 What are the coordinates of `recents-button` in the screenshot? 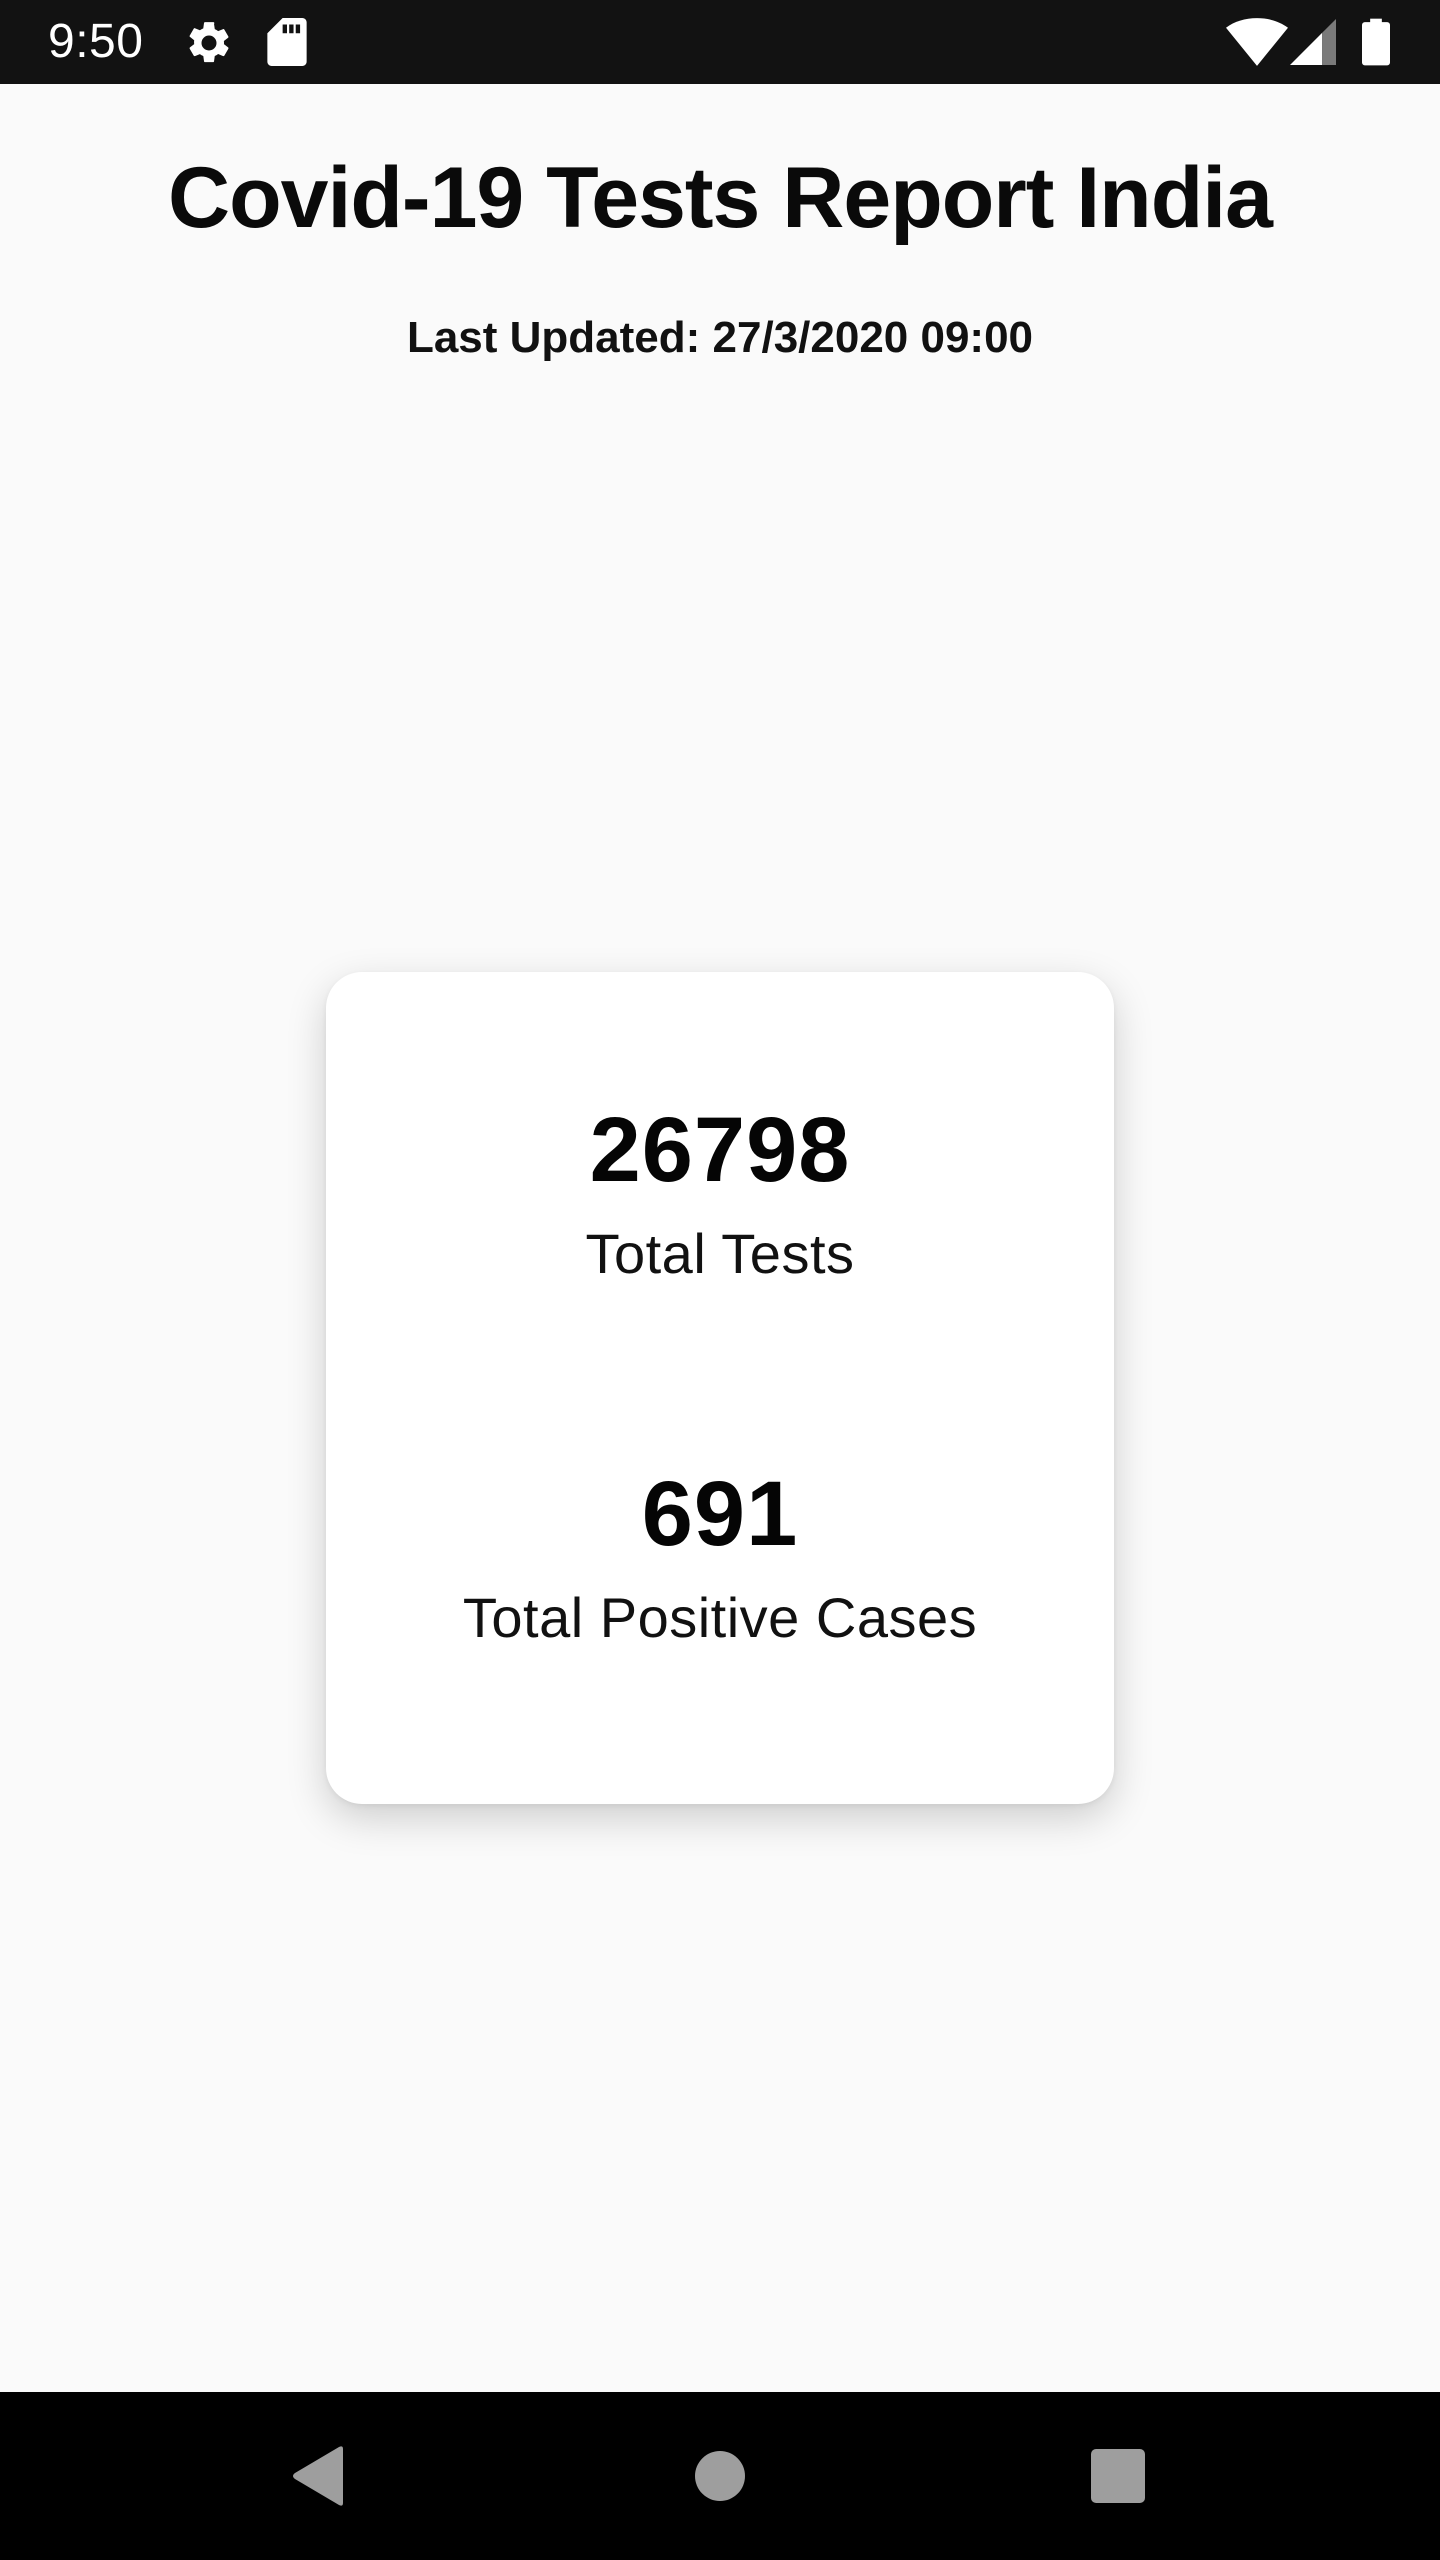 It's located at (1118, 2476).